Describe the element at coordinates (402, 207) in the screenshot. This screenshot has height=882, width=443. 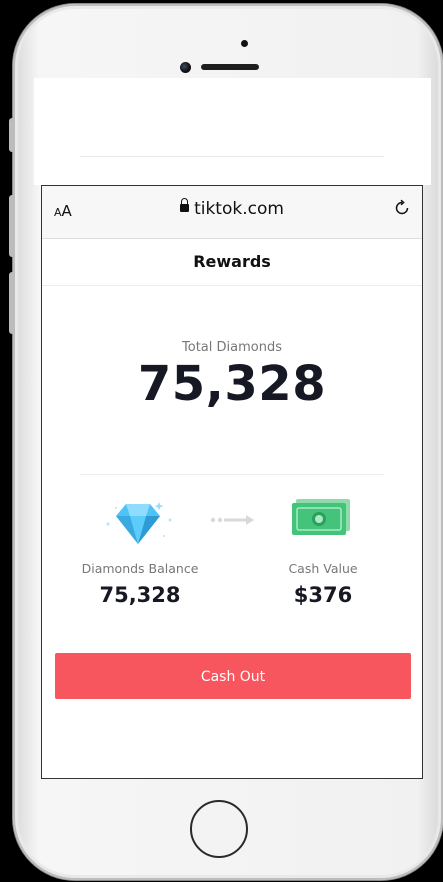
I see `reload-icon-svg` at that location.